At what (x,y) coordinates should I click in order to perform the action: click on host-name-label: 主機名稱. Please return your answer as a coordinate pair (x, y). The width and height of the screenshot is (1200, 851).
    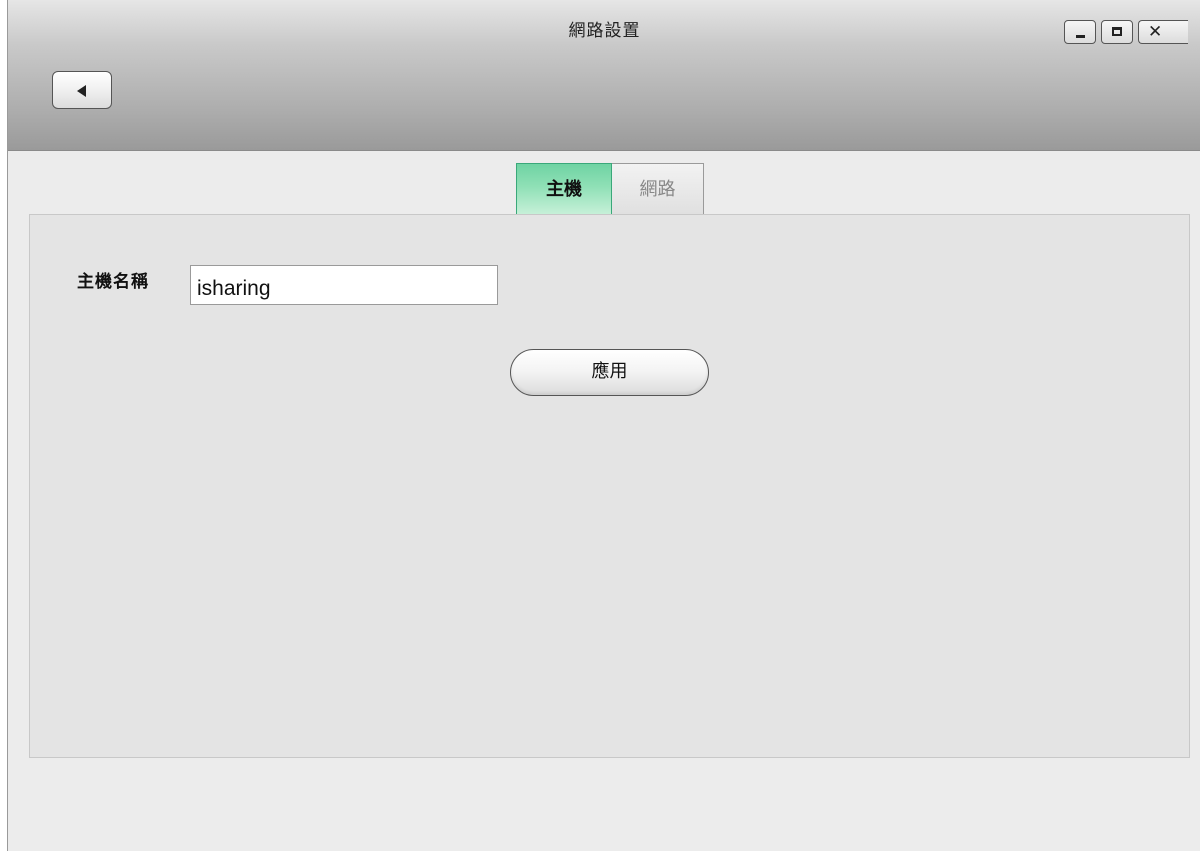
    Looking at the image, I should click on (113, 282).